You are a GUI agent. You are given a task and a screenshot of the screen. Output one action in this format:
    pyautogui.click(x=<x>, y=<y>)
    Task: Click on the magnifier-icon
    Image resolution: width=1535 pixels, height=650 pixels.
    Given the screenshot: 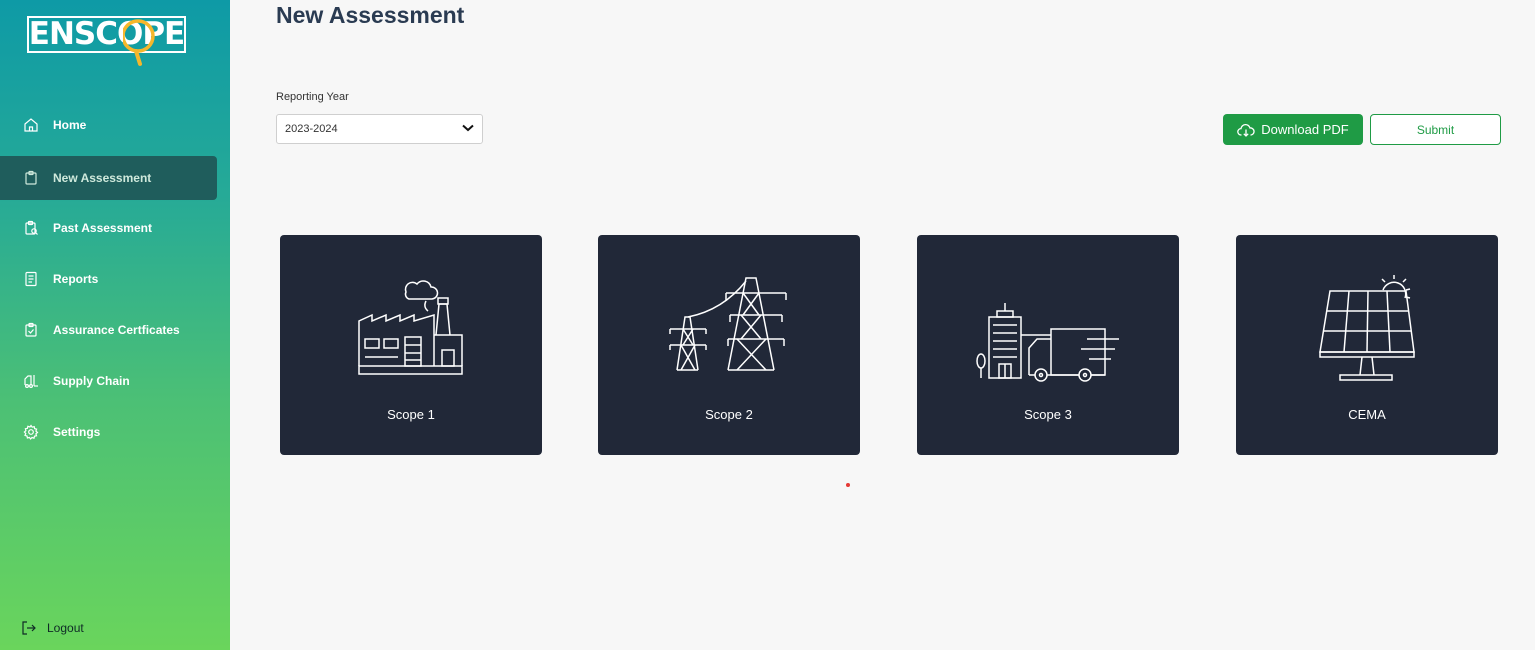 What is the action you would take?
    pyautogui.click(x=139, y=42)
    